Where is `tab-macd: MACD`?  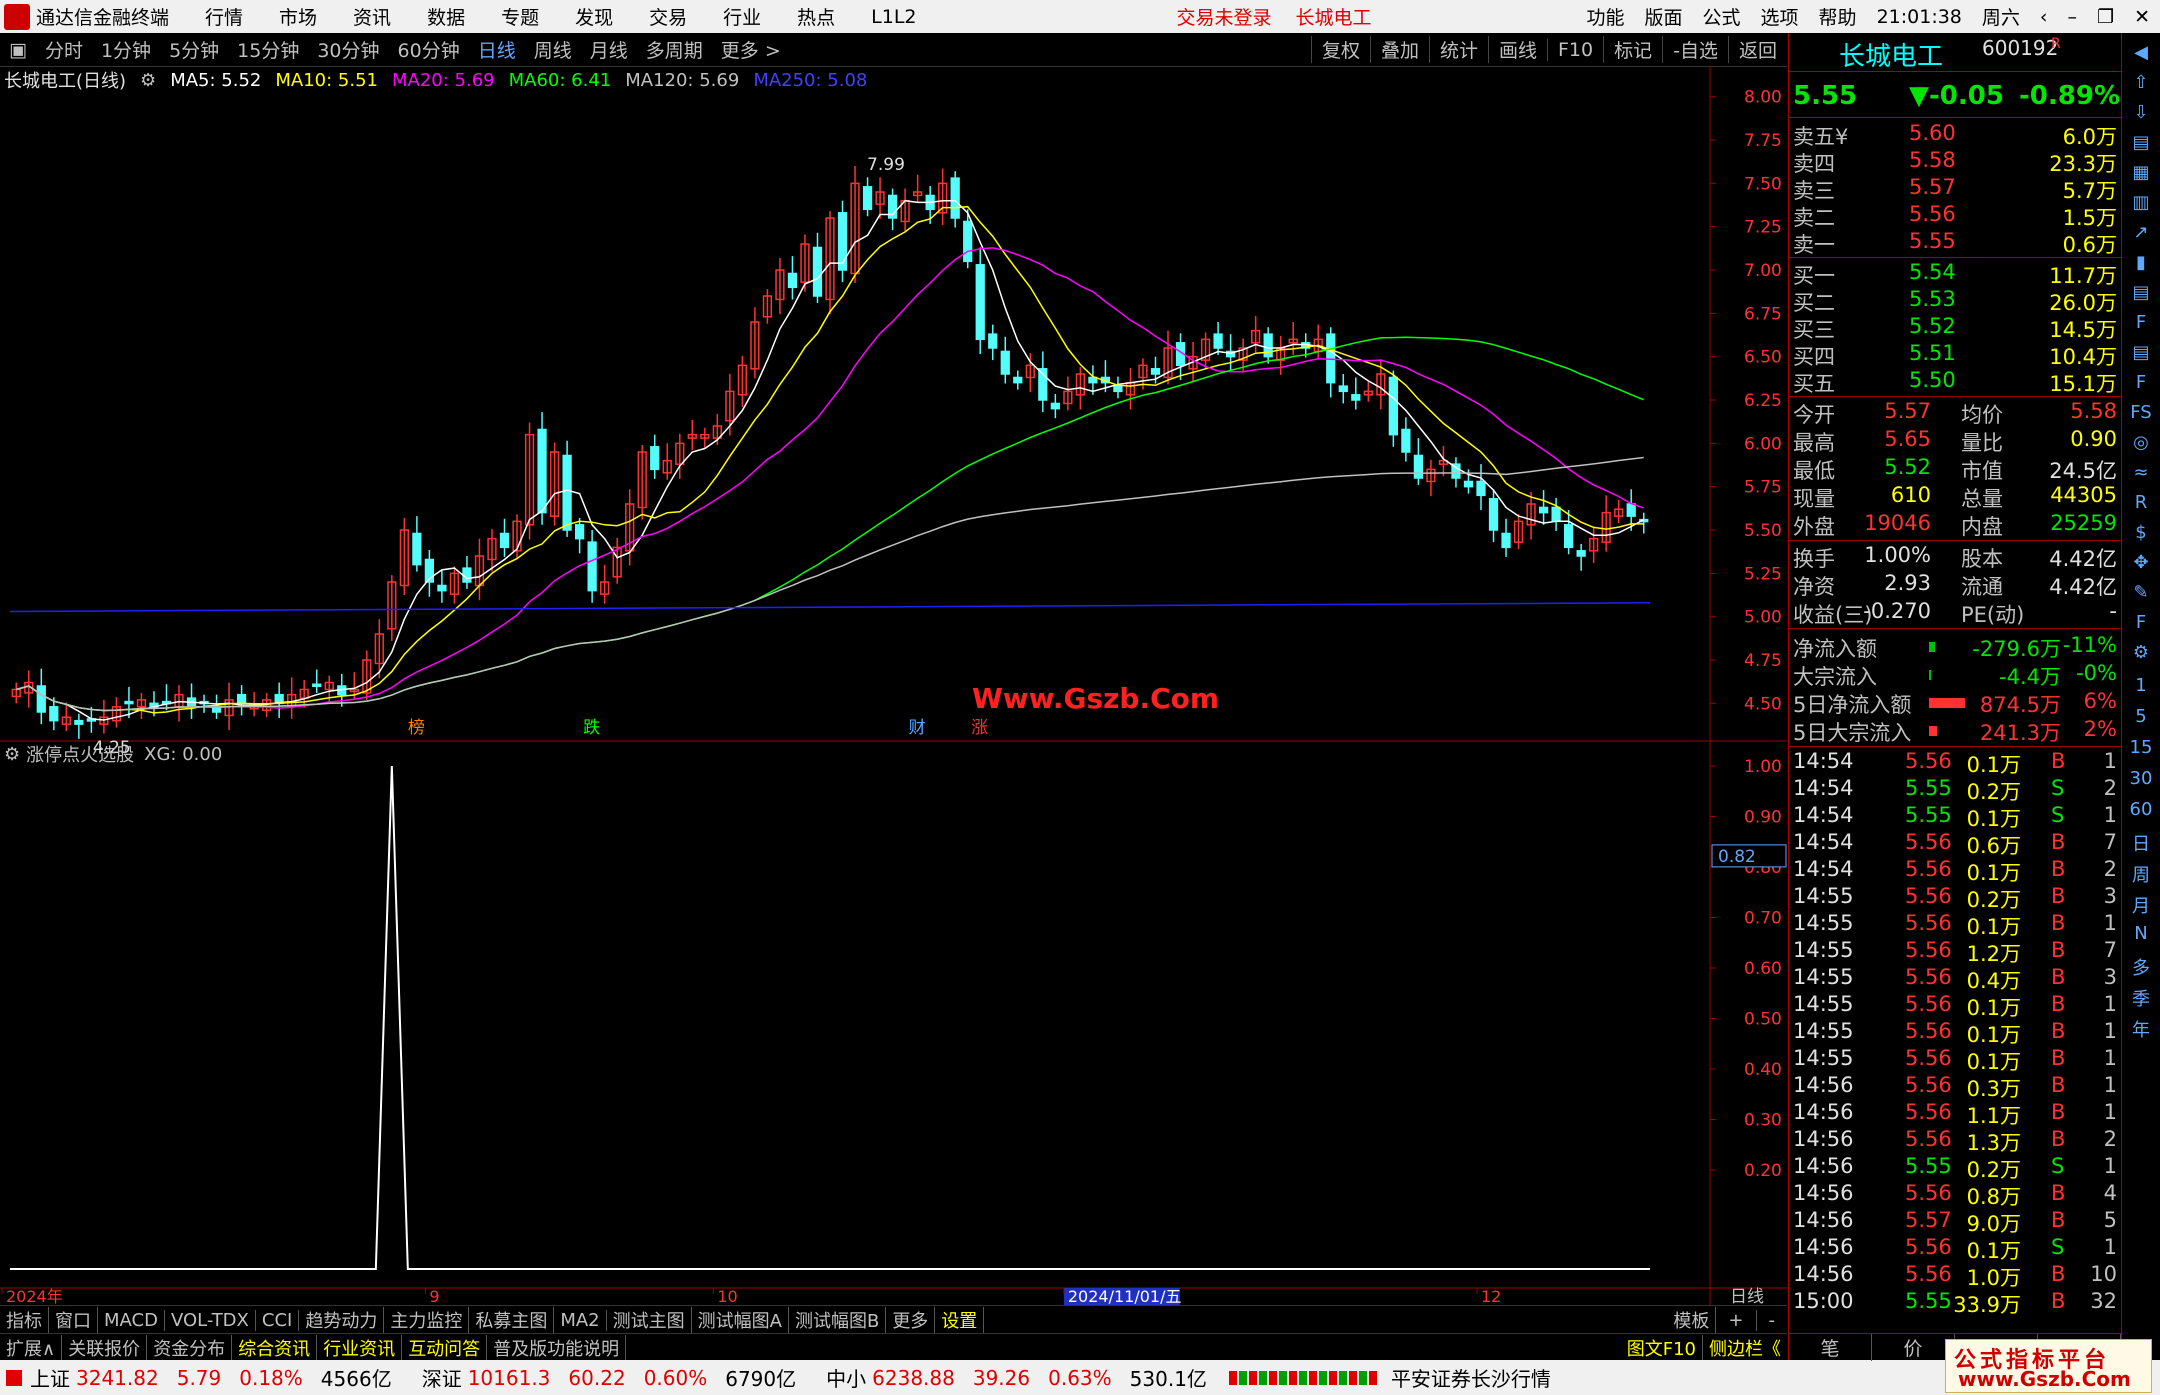 tab-macd: MACD is located at coordinates (131, 1320).